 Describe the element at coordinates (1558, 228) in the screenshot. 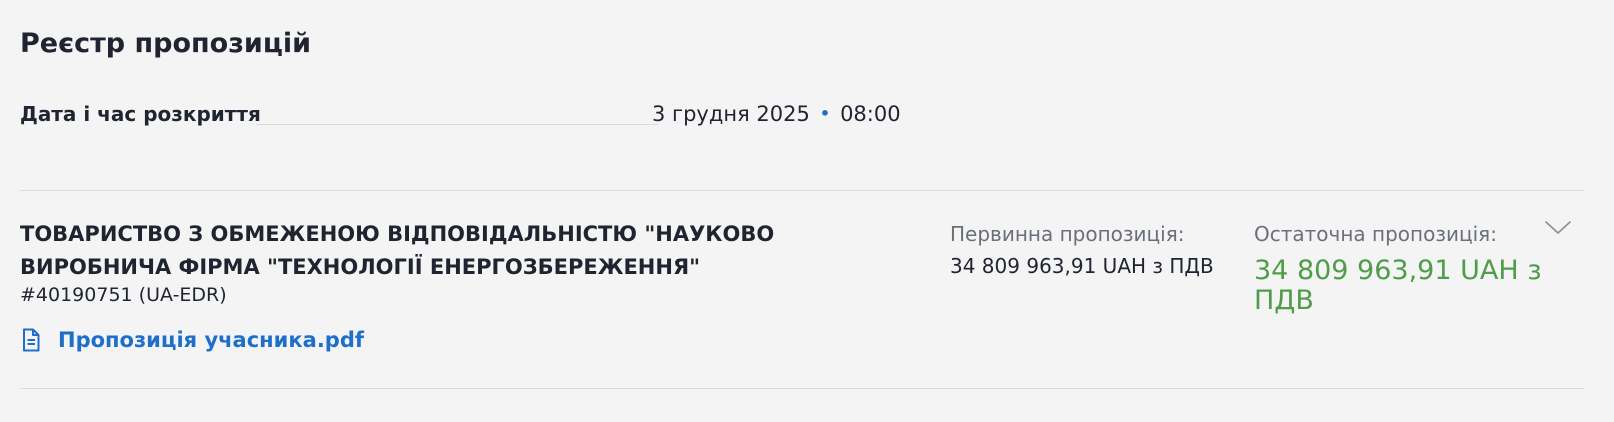

I see `chevron-down-icon` at that location.